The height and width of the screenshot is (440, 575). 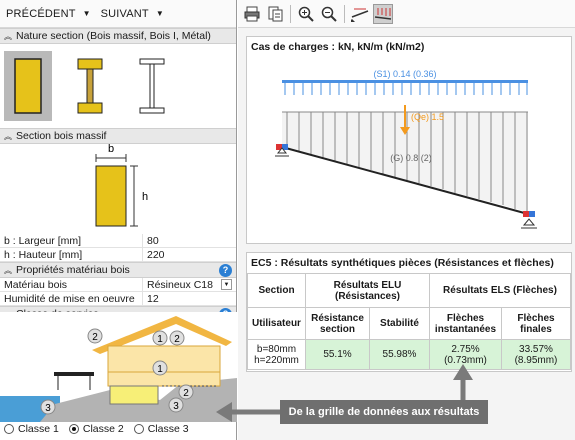 I want to click on point-load-label: (Qe) 1.5, so click(x=427, y=117).